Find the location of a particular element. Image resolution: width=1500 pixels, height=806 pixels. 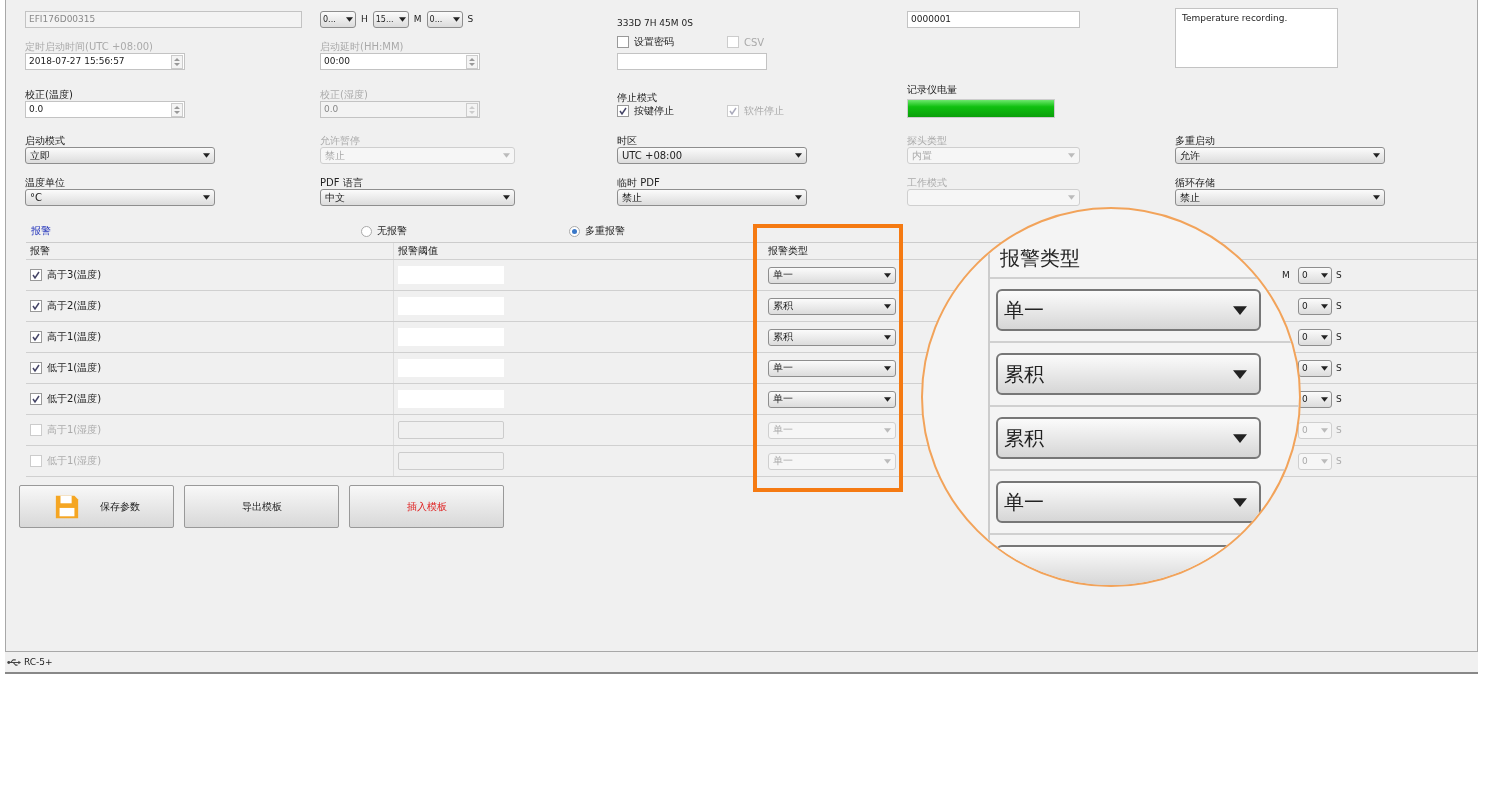

save-button: 保存参数 is located at coordinates (96, 506).